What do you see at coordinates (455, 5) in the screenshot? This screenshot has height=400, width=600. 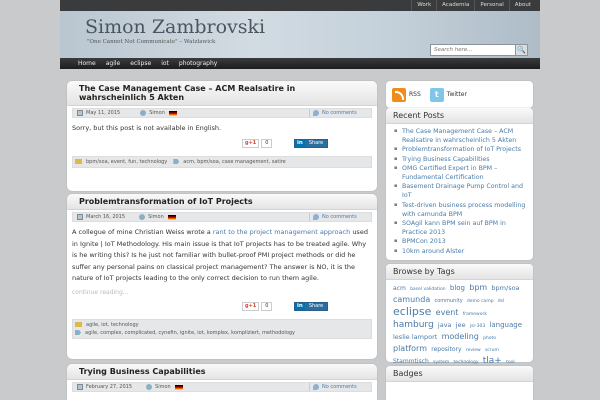 I see `topnav-link-academia: Academia` at bounding box center [455, 5].